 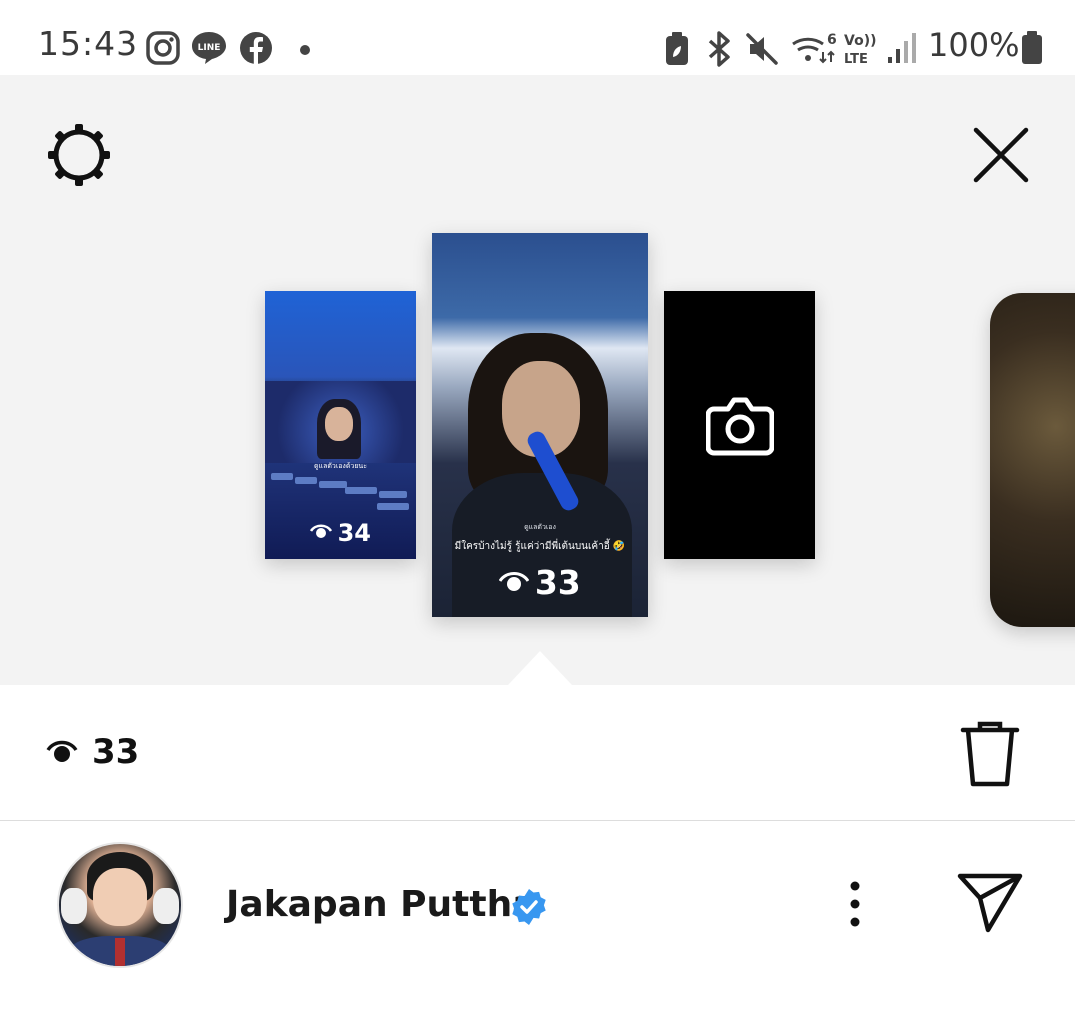 I want to click on verified-badge-icon, so click(x=529, y=907).